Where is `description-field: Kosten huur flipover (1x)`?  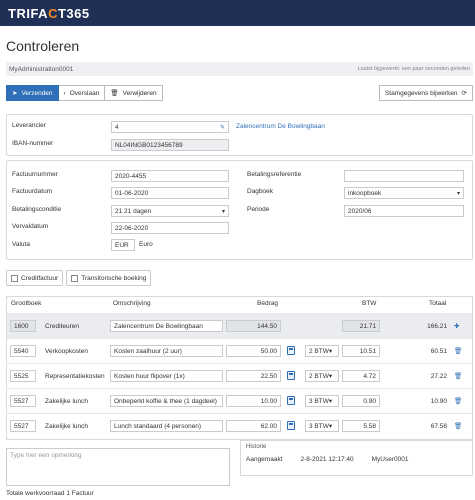 description-field: Kosten huur flipover (1x) is located at coordinates (166, 376).